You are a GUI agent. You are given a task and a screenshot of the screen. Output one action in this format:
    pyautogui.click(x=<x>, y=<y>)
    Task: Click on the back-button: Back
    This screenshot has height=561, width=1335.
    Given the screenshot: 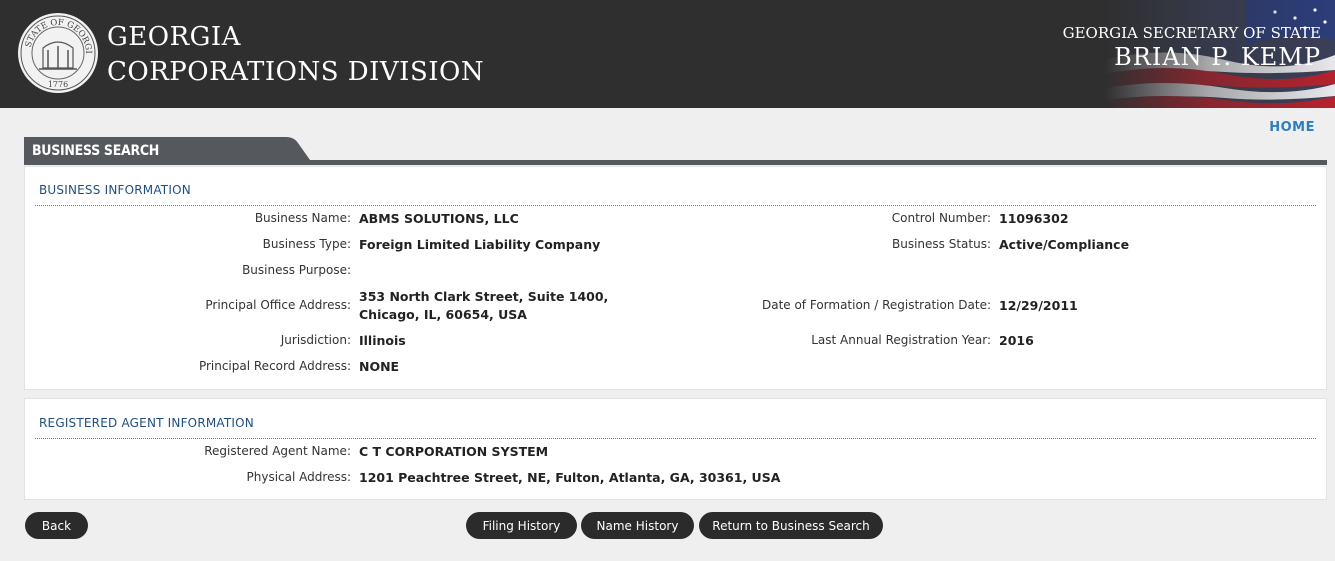 What is the action you would take?
    pyautogui.click(x=56, y=525)
    